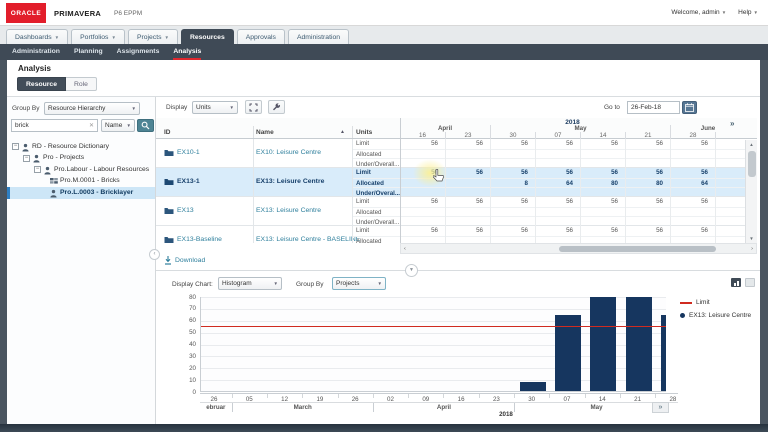 Image resolution: width=768 pixels, height=432 pixels. What do you see at coordinates (41, 84) in the screenshot?
I see `resource-toggle-button: Resource` at bounding box center [41, 84].